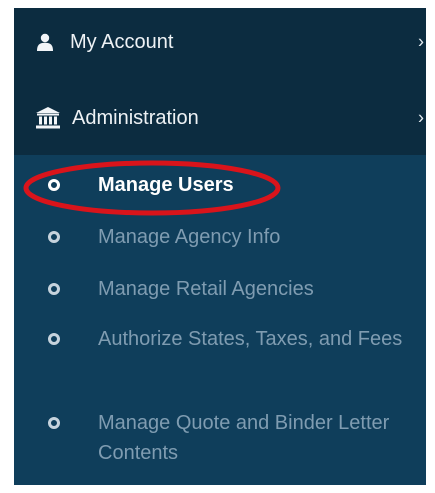 This screenshot has height=493, width=435. Describe the element at coordinates (122, 41) in the screenshot. I see `sidebar-item-label: My Account` at that location.